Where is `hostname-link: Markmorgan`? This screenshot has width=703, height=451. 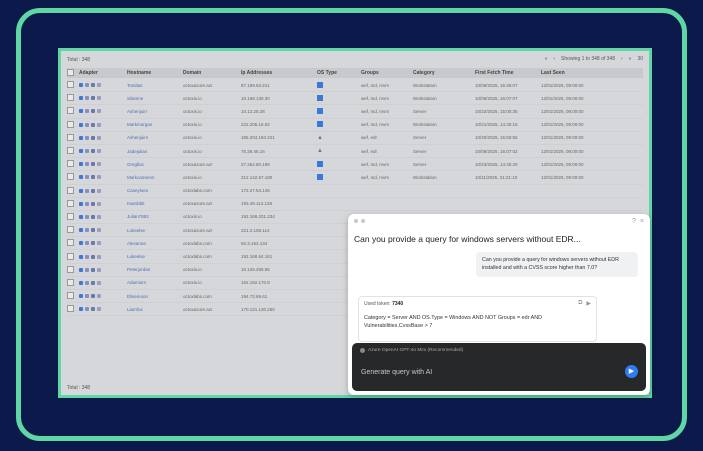 hostname-link: Markmorgan is located at coordinates (155, 124).